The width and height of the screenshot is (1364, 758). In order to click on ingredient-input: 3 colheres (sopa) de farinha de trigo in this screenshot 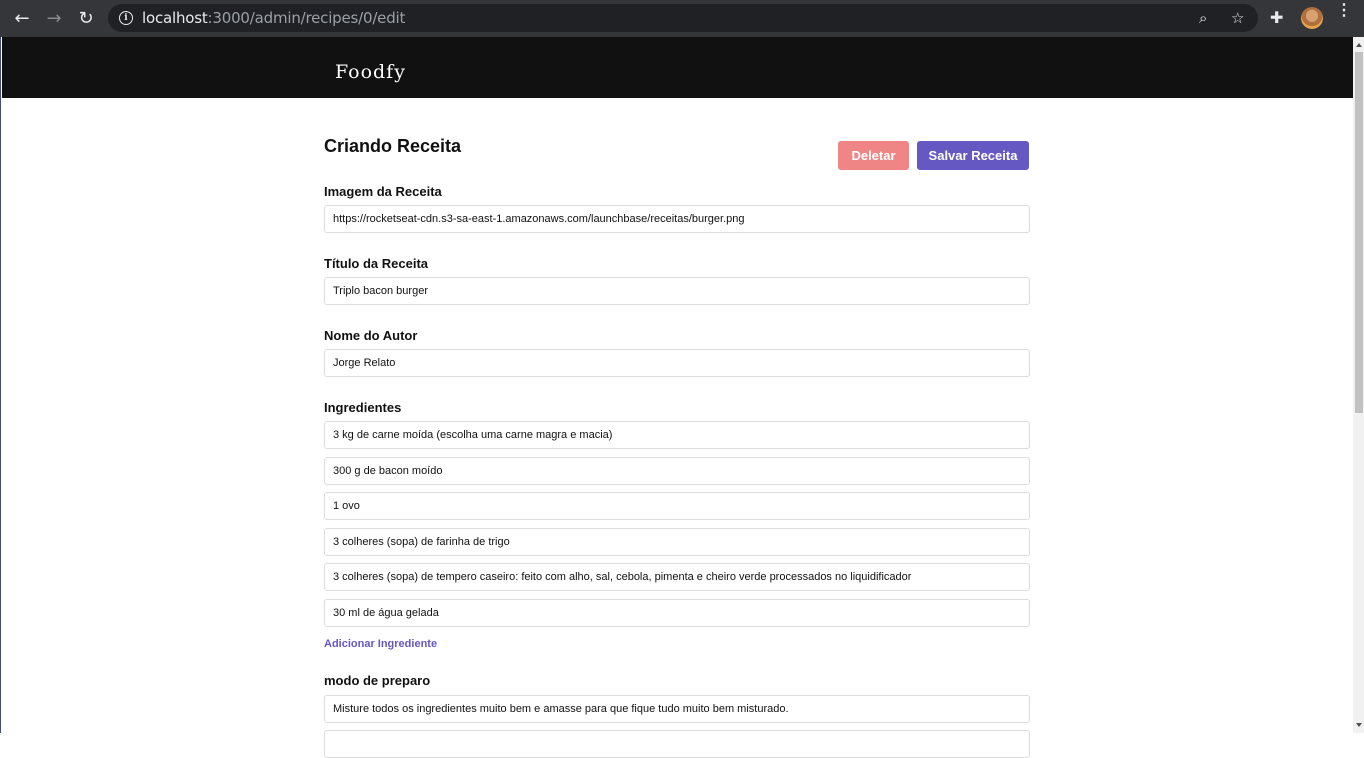, I will do `click(677, 542)`.